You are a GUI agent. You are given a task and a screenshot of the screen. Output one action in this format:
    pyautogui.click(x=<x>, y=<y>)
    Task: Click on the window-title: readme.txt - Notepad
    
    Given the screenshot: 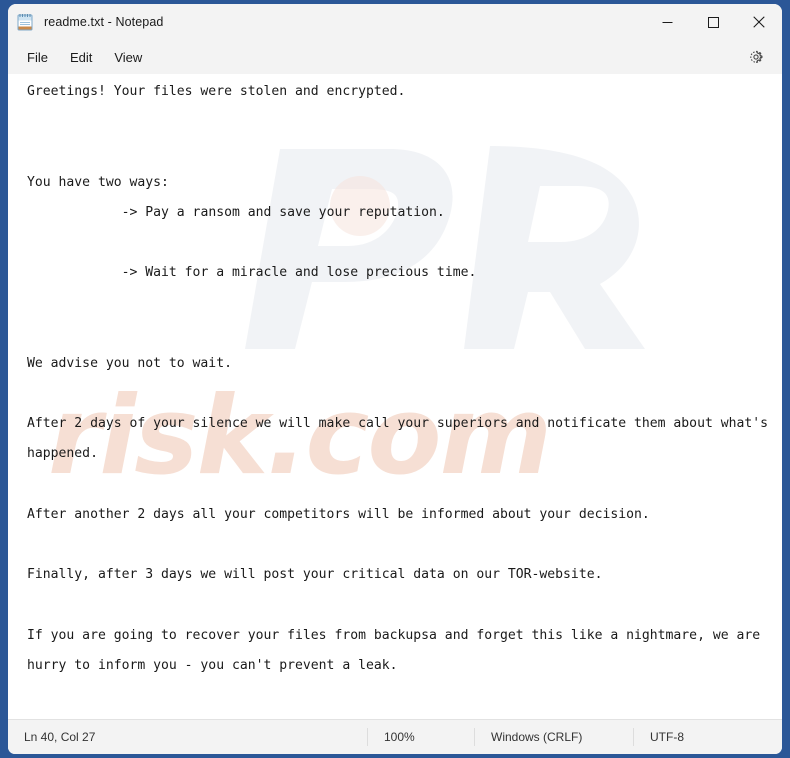 What is the action you would take?
    pyautogui.click(x=104, y=22)
    